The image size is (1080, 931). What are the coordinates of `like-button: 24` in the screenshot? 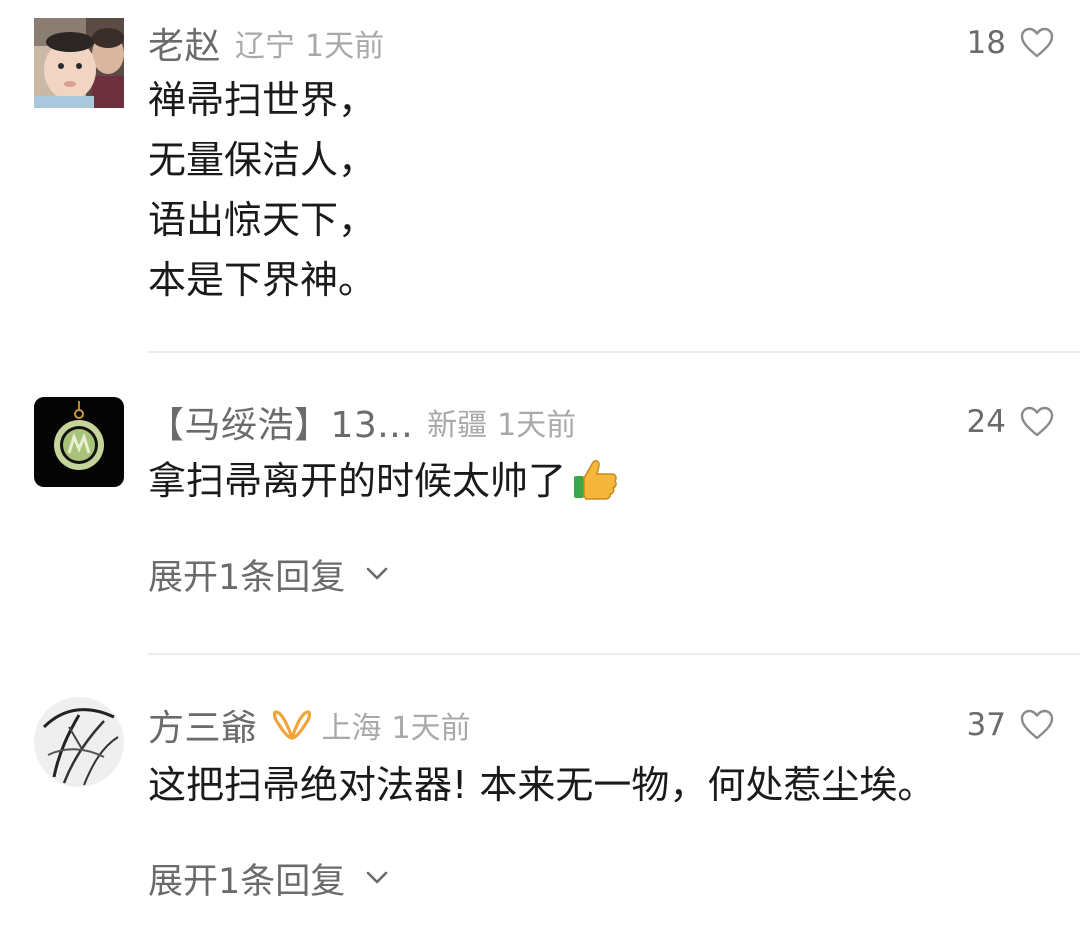 It's located at (1010, 422).